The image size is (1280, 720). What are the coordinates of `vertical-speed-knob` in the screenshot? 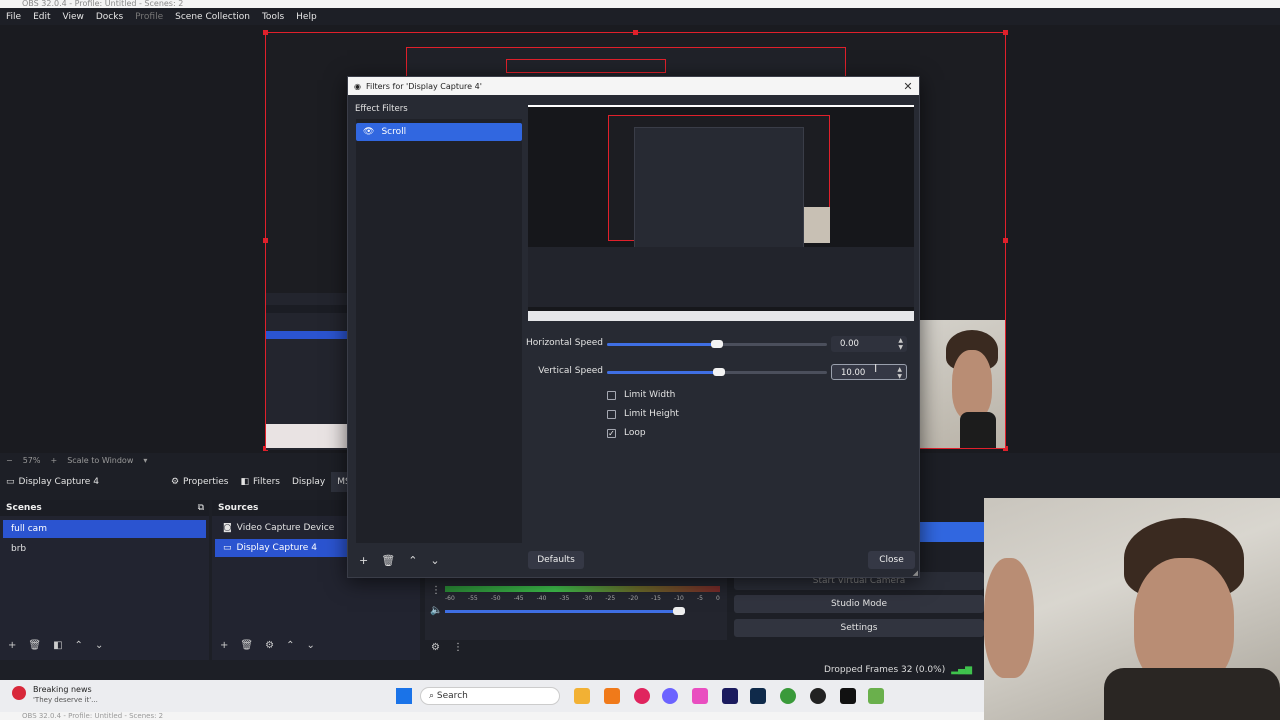 It's located at (719, 372).